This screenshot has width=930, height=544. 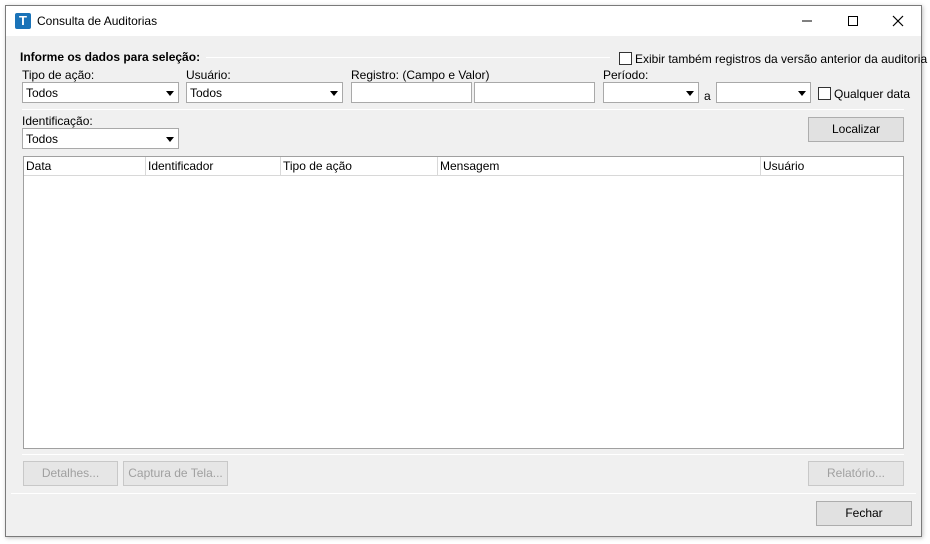 What do you see at coordinates (463, 454) in the screenshot?
I see `grid-divider` at bounding box center [463, 454].